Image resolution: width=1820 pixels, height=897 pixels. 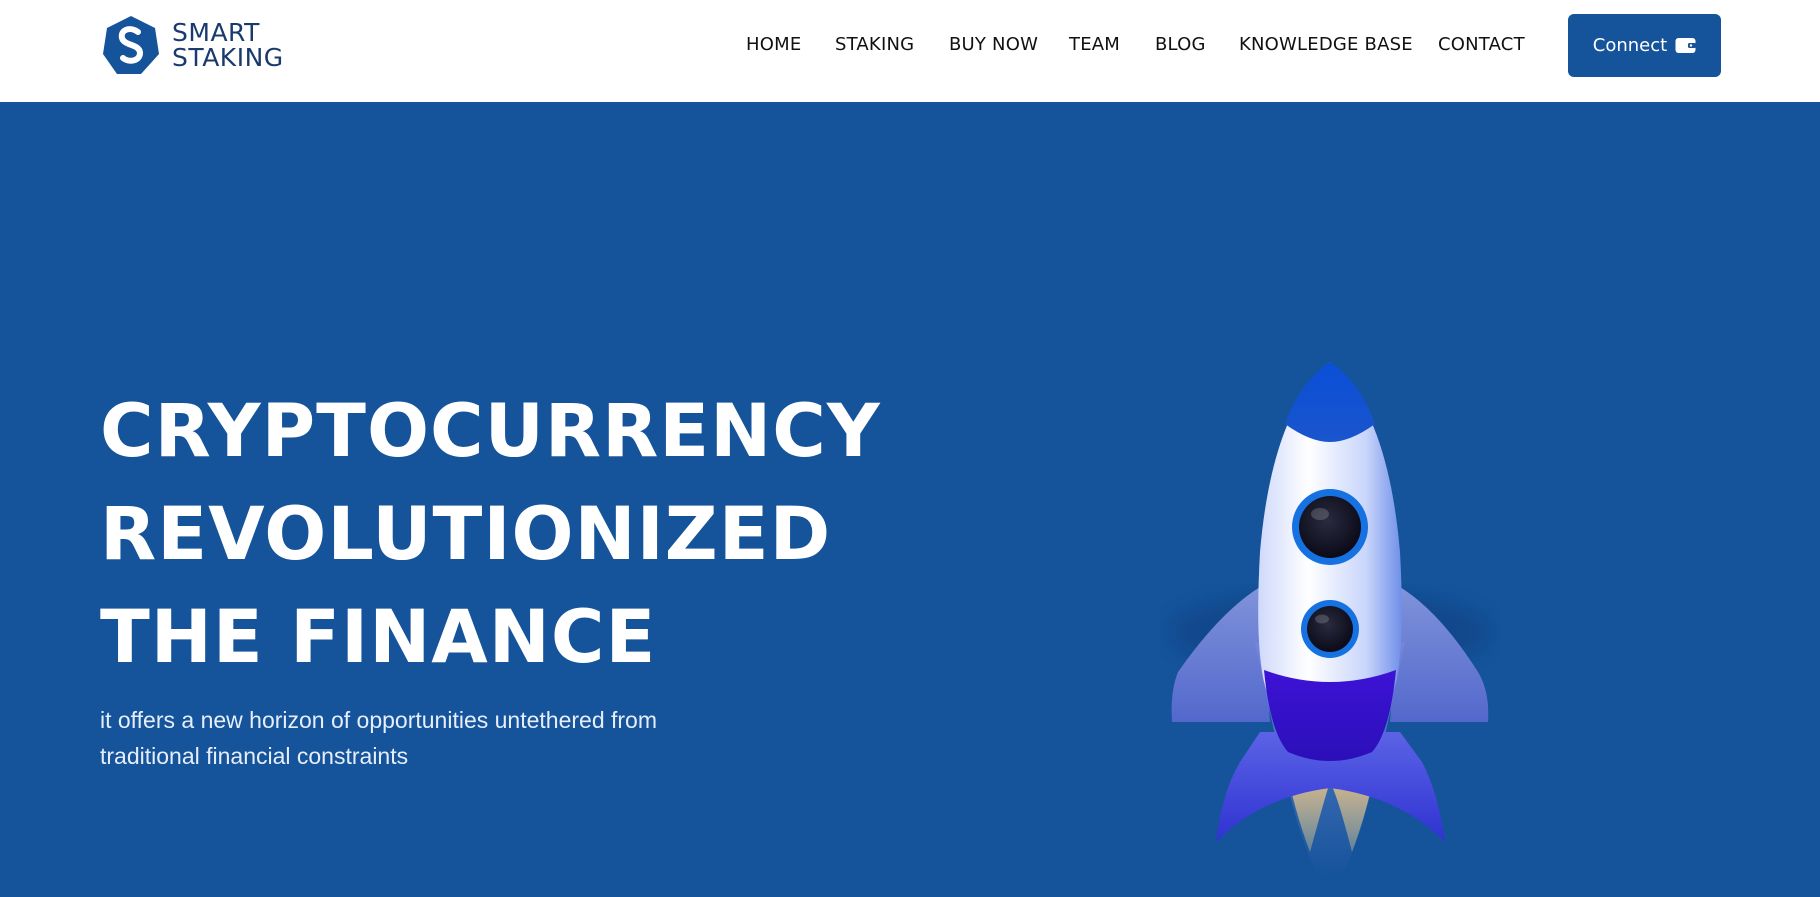 I want to click on wallet-icon, so click(x=1686, y=45).